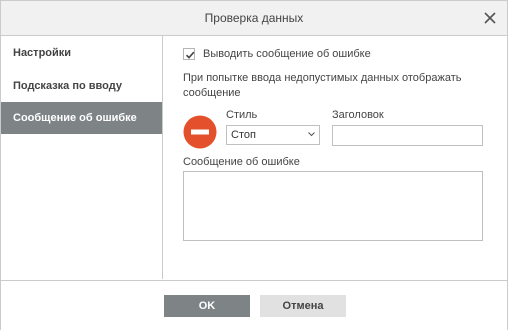  What do you see at coordinates (358, 115) in the screenshot?
I see `title-label: Заголовок` at bounding box center [358, 115].